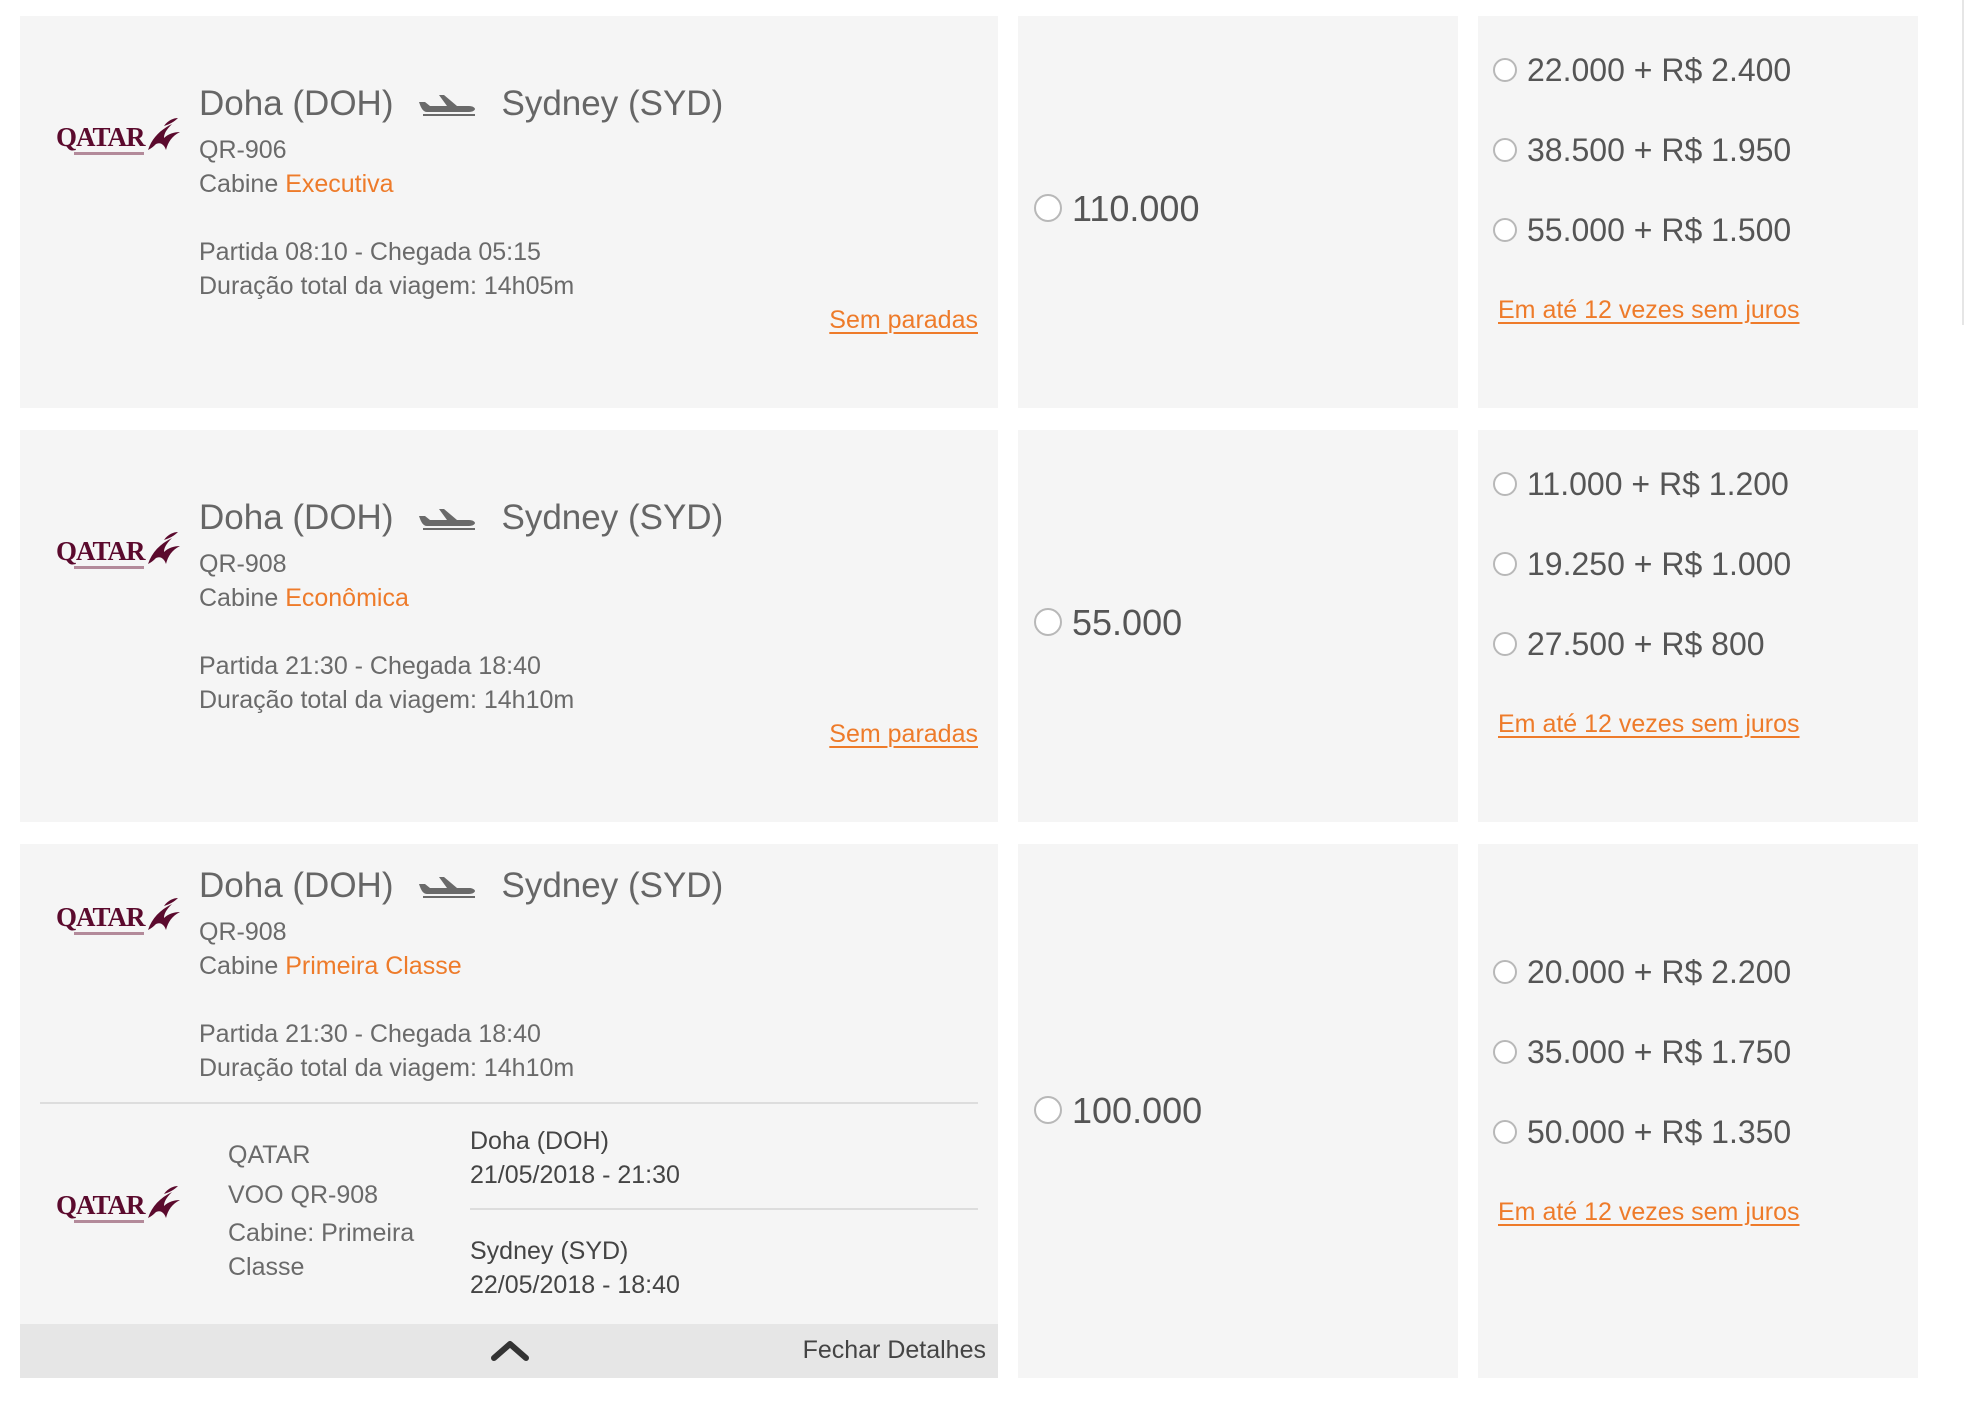 This screenshot has height=1402, width=1964. I want to click on departure-arrival-times: Partida 08:10 - Chegada 05:15, so click(370, 252).